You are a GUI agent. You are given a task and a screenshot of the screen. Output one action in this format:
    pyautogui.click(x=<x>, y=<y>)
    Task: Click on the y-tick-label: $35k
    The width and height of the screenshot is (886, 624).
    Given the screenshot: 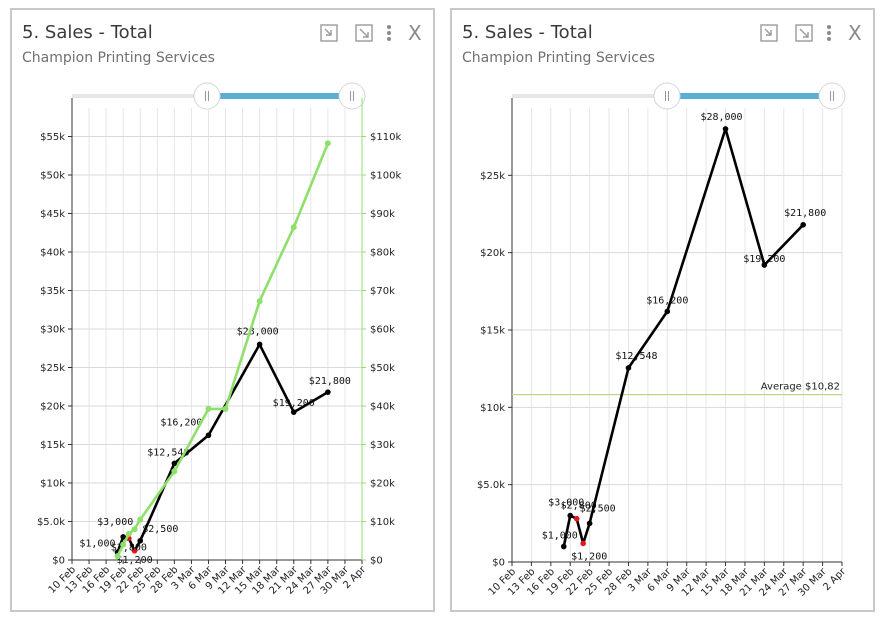 What is the action you would take?
    pyautogui.click(x=52, y=291)
    